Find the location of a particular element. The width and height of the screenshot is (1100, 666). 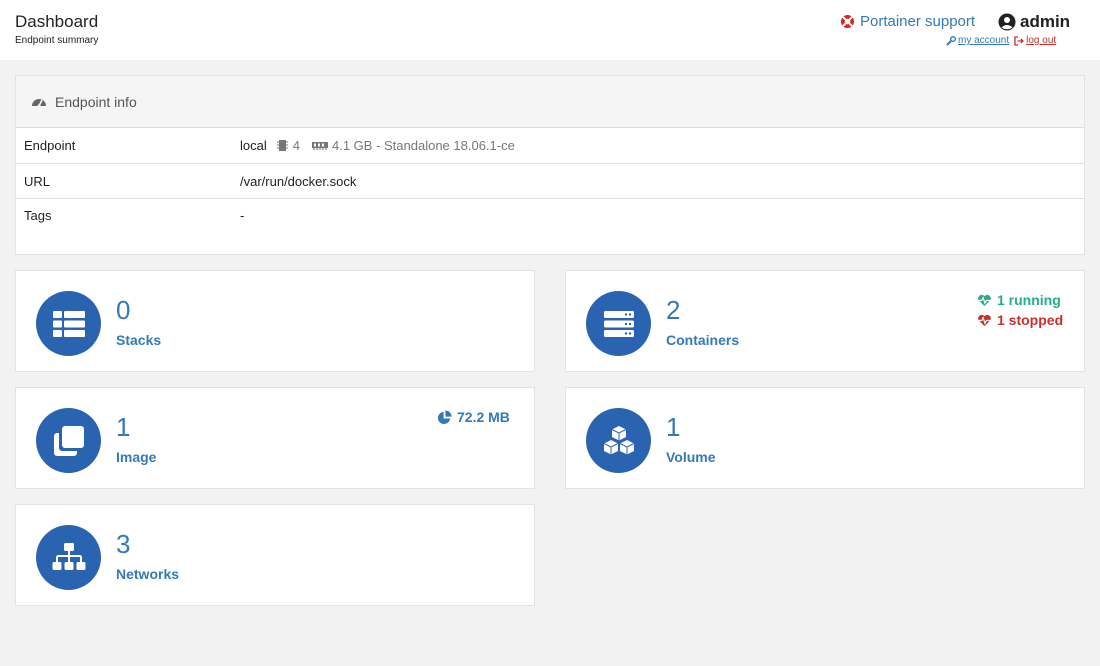

volumes-tile: 1 Volume is located at coordinates (825, 438).